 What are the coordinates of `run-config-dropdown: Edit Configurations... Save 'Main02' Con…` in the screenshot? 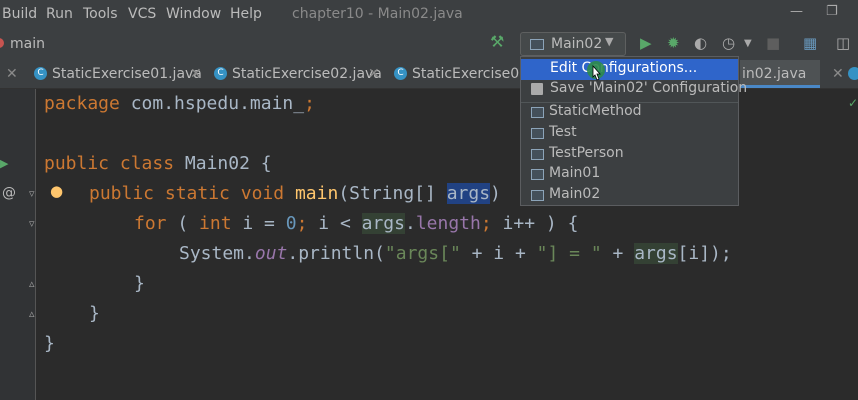 It's located at (633, 131).